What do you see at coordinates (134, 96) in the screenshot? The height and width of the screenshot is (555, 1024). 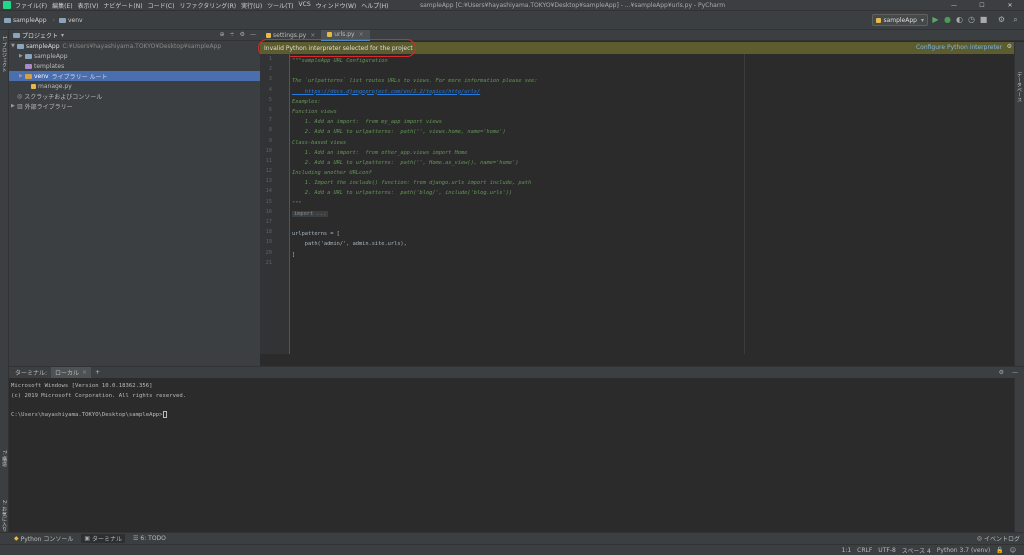 I see `tree-item-scratches: ◎ スクラッチおよびコンソール` at bounding box center [134, 96].